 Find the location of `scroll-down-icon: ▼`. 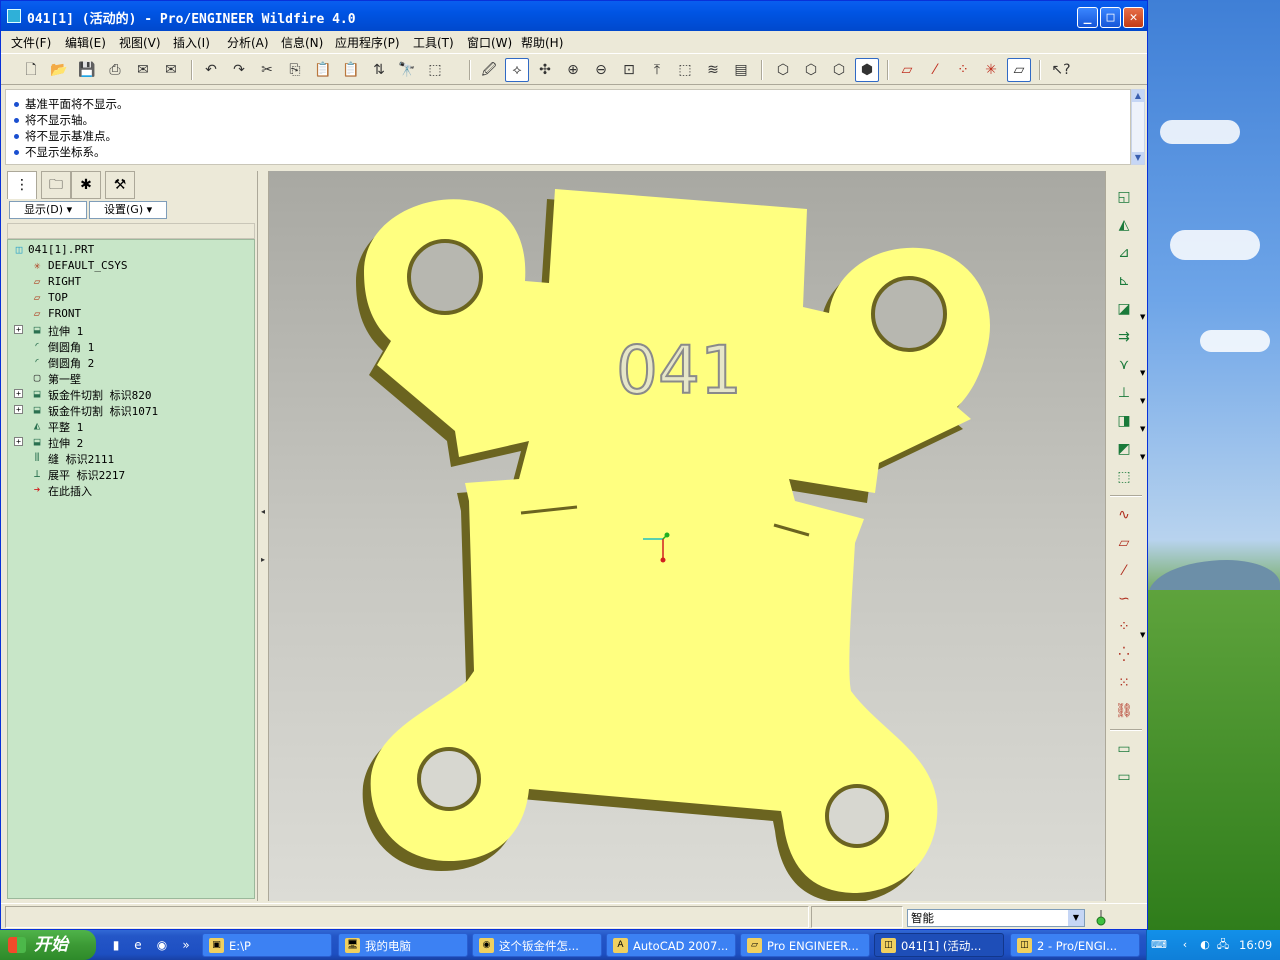

scroll-down-icon: ▼ is located at coordinates (1138, 158).